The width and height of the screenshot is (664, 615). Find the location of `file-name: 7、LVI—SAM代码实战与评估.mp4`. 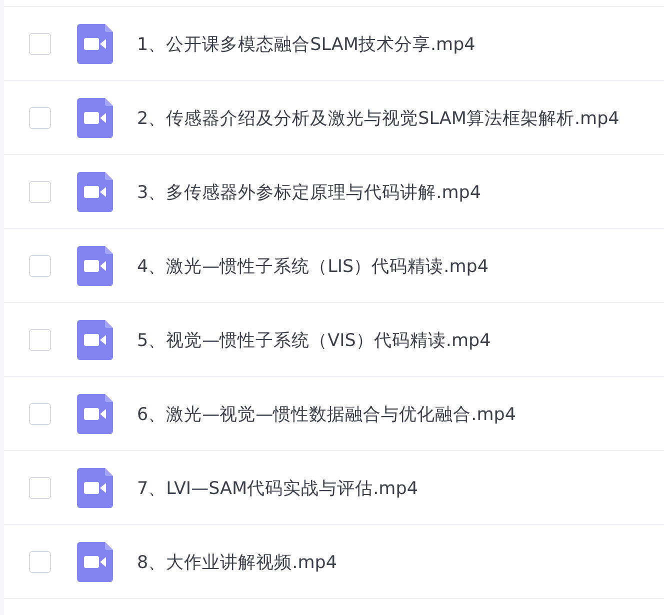

file-name: 7、LVI—SAM代码实战与评估.mp4 is located at coordinates (277, 488).